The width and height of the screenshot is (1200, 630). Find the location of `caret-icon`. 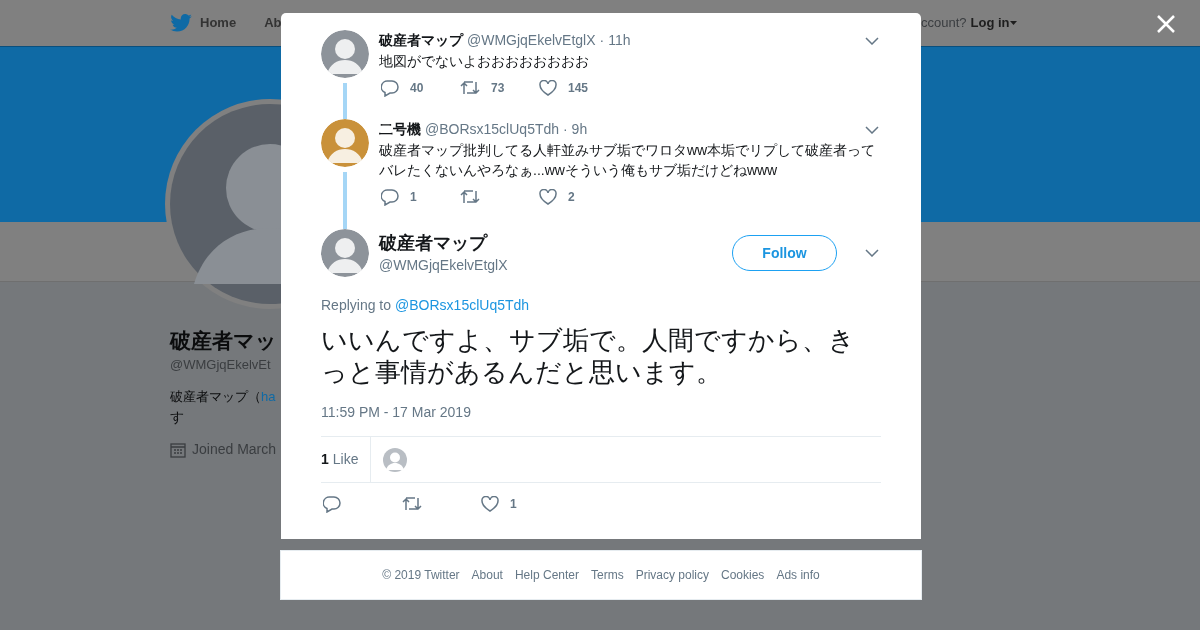

caret-icon is located at coordinates (1013, 23).